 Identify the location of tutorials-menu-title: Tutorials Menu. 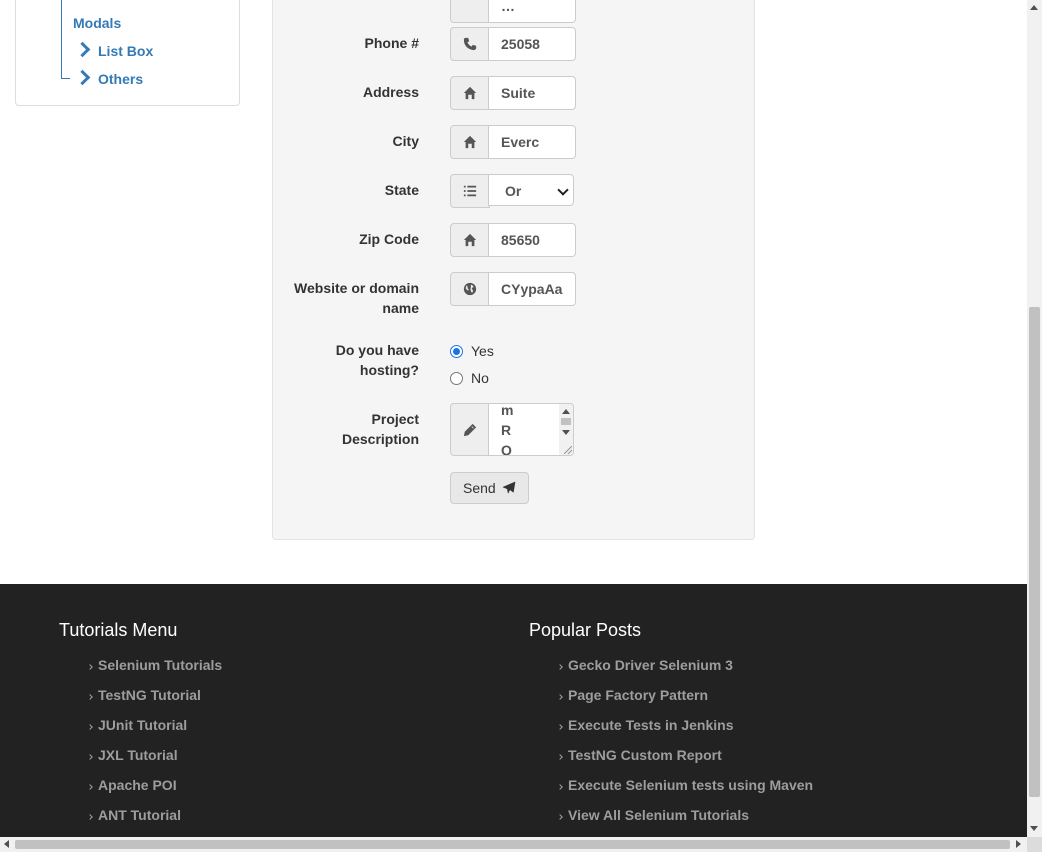
(118, 630).